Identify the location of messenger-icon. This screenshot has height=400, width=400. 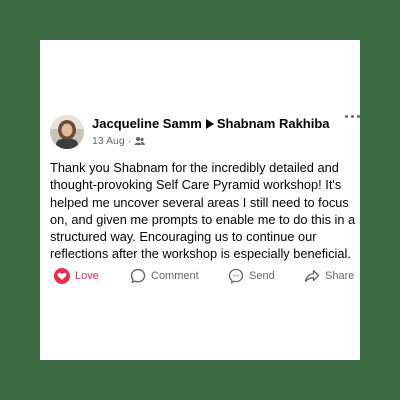
(236, 276).